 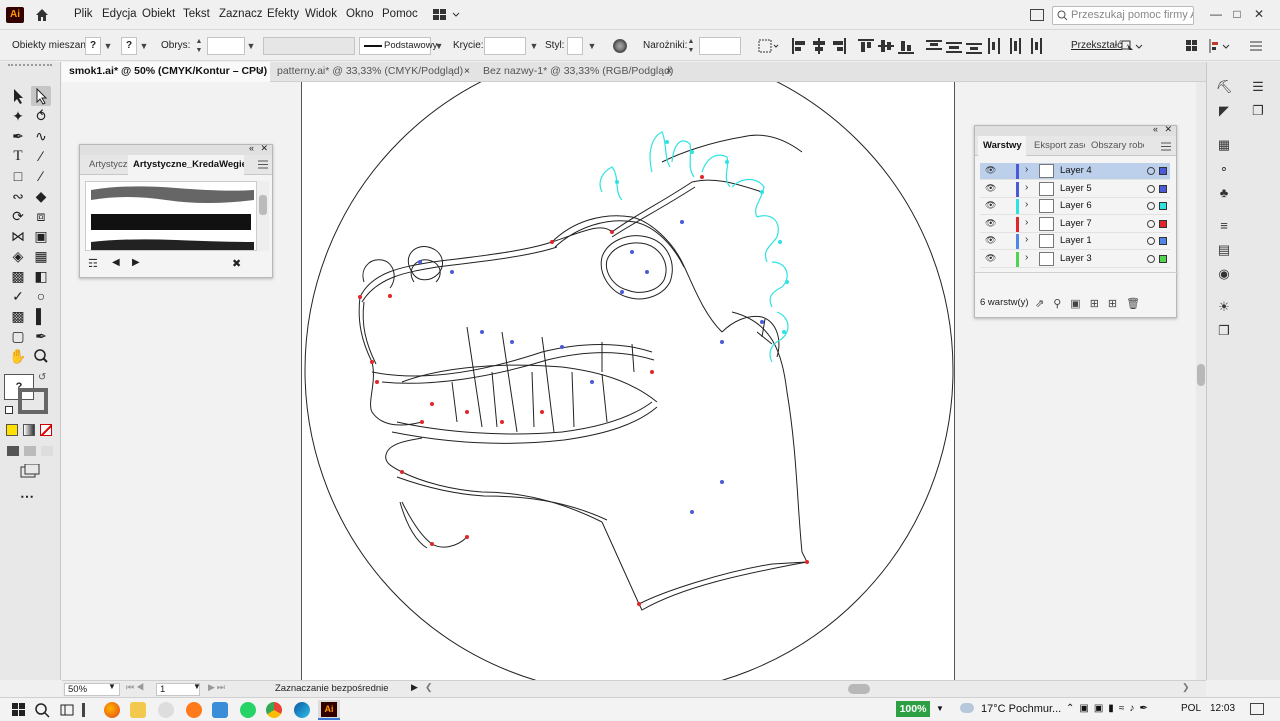 I want to click on rectangle-tool-icon: □, so click(x=18, y=176).